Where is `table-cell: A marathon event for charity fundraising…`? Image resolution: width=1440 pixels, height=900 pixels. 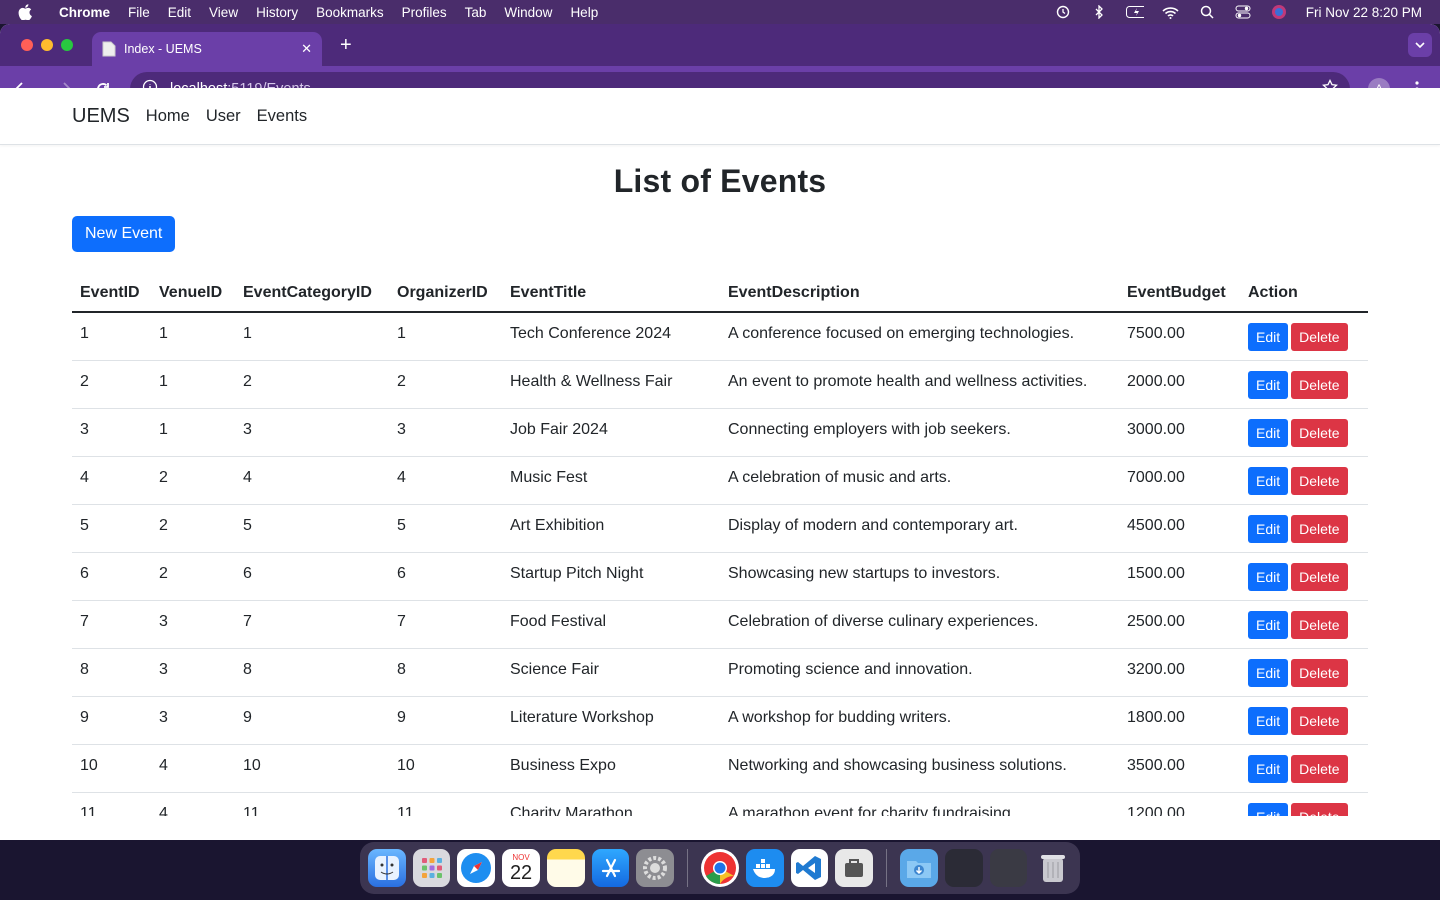
table-cell: A marathon event for charity fundraising… is located at coordinates (919, 804).